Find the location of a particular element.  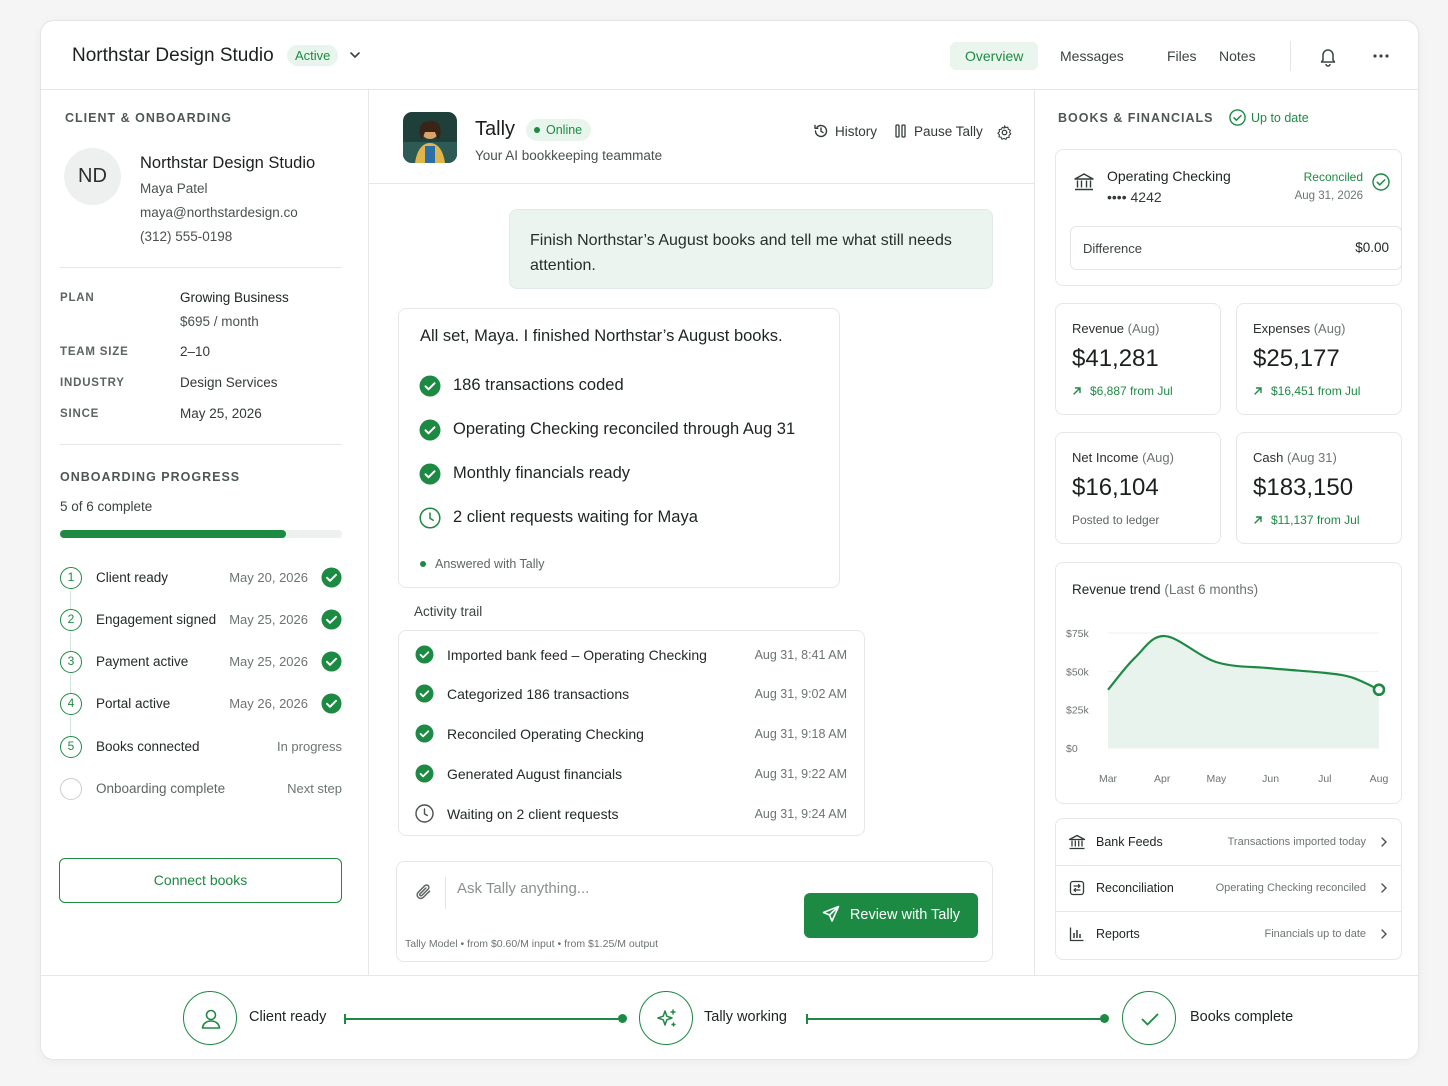

sparkle-icon is located at coordinates (666, 1018).